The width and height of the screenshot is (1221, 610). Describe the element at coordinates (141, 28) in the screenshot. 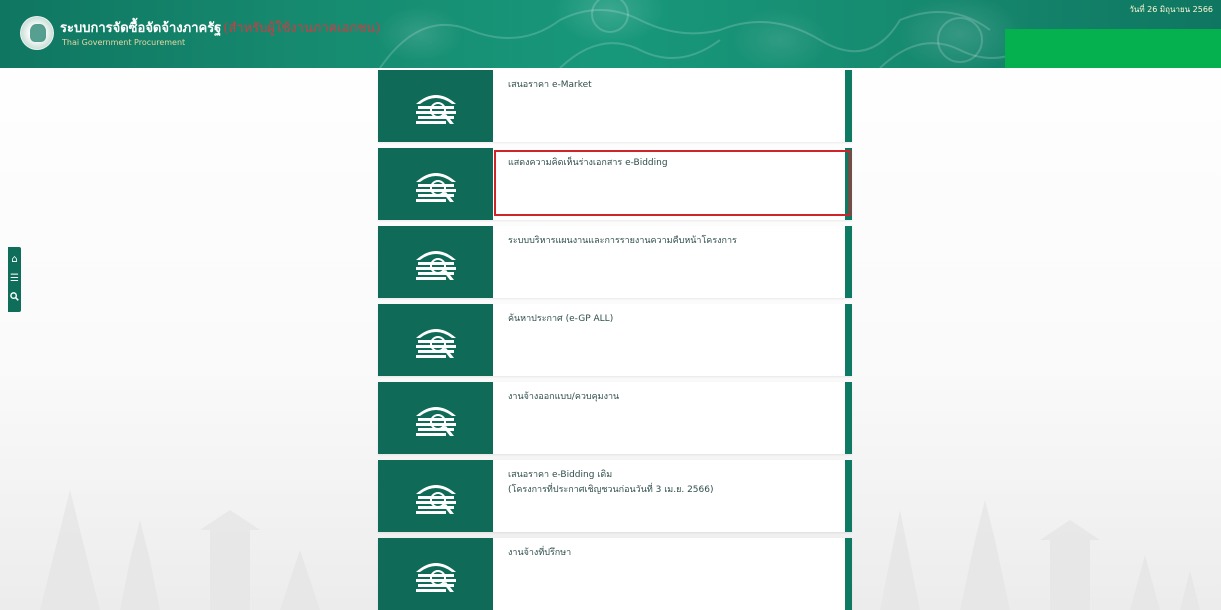

I see `site-title-text: ระบบการจัดซื้อจัดจ้างภาครัฐ` at that location.